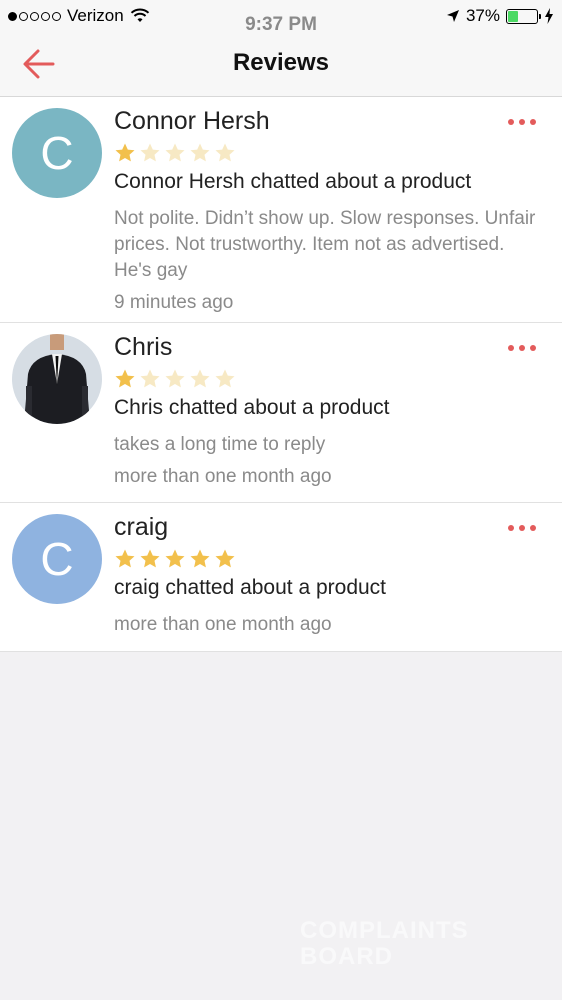  I want to click on status-bar: Verizon 9:37 PM 37%, so click(281, 17).